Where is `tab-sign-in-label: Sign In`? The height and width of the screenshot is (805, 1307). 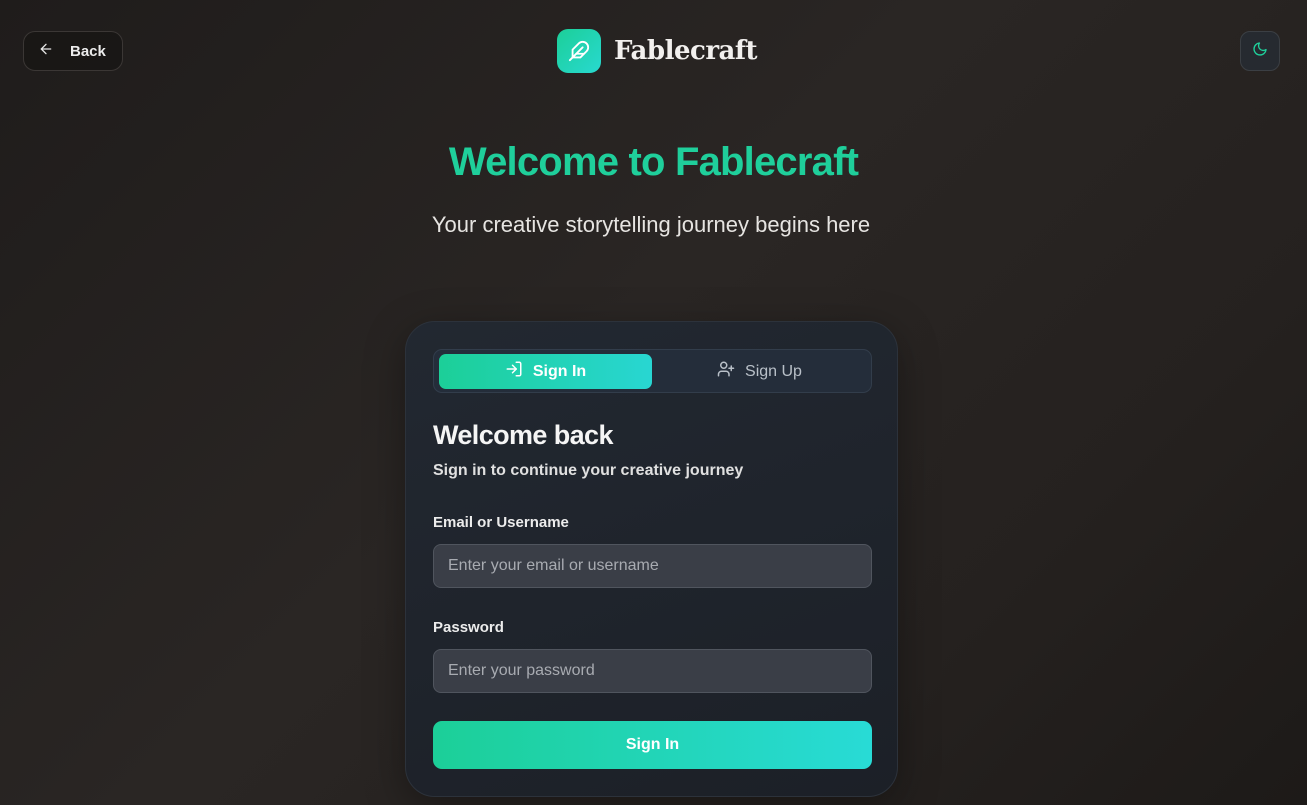
tab-sign-in-label: Sign In is located at coordinates (559, 371).